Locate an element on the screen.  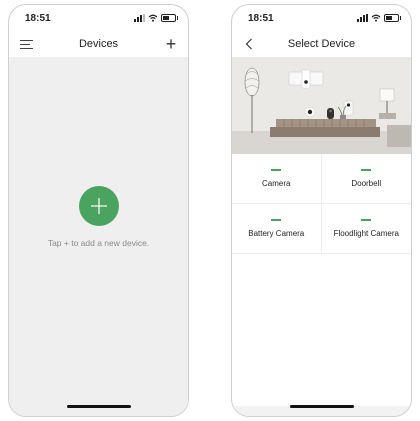
device-option-doorbell: Doorbell is located at coordinates (366, 179).